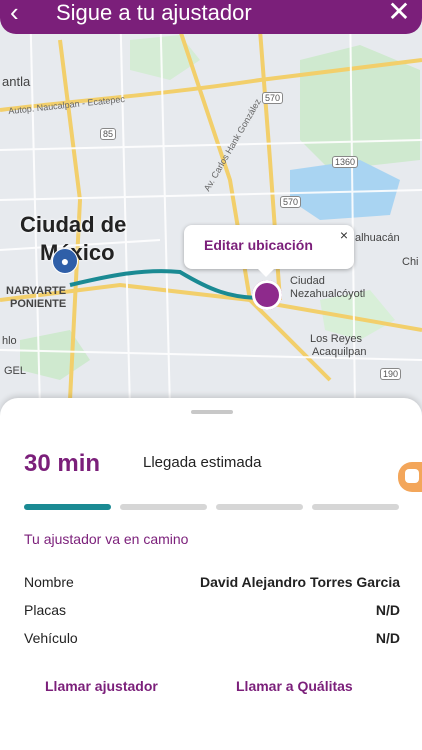 The width and height of the screenshot is (422, 750). What do you see at coordinates (49, 582) in the screenshot?
I see `detail-label: Nombre` at bounding box center [49, 582].